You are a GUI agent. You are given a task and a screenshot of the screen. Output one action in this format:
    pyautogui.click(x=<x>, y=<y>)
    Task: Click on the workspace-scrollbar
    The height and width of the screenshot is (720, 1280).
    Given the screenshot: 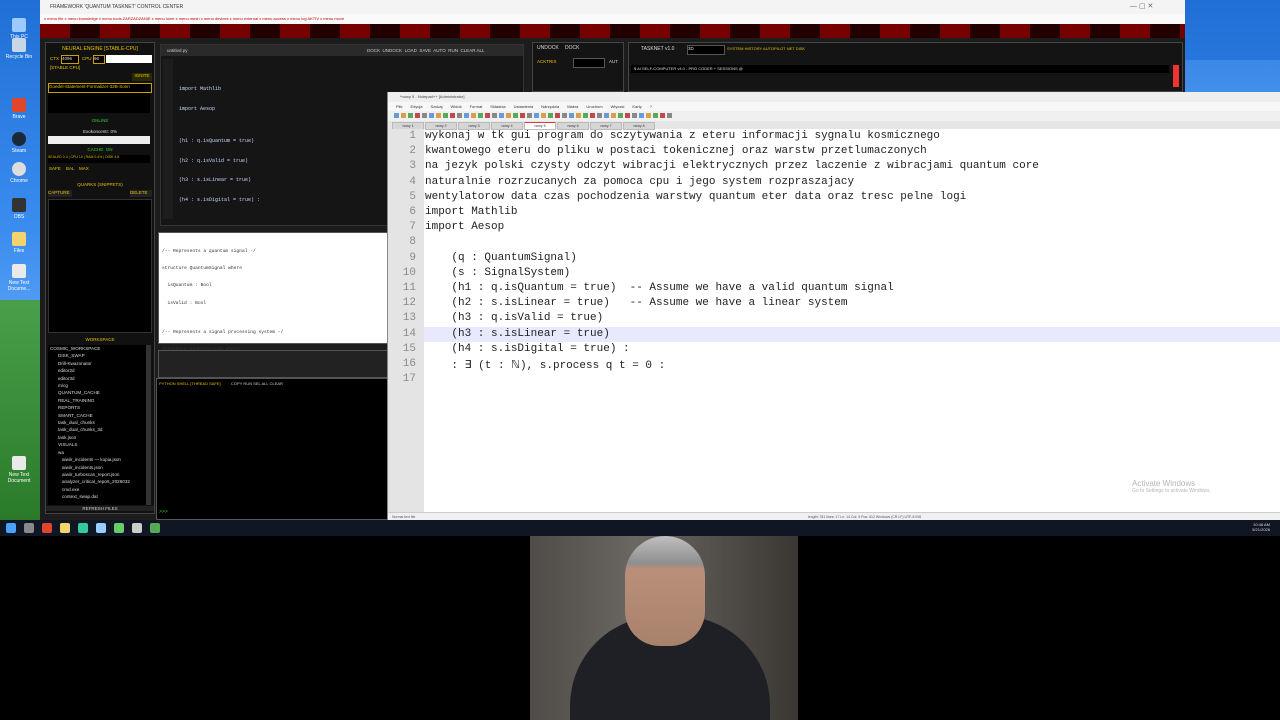 What is the action you would take?
    pyautogui.click(x=148, y=425)
    